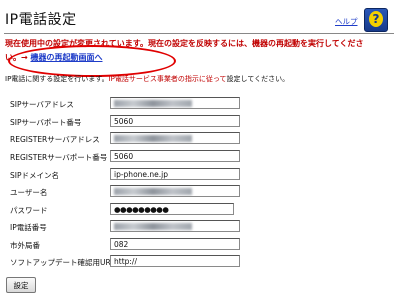 This screenshot has width=398, height=302. What do you see at coordinates (175, 244) in the screenshot?
I see `area-code-input: 082` at bounding box center [175, 244].